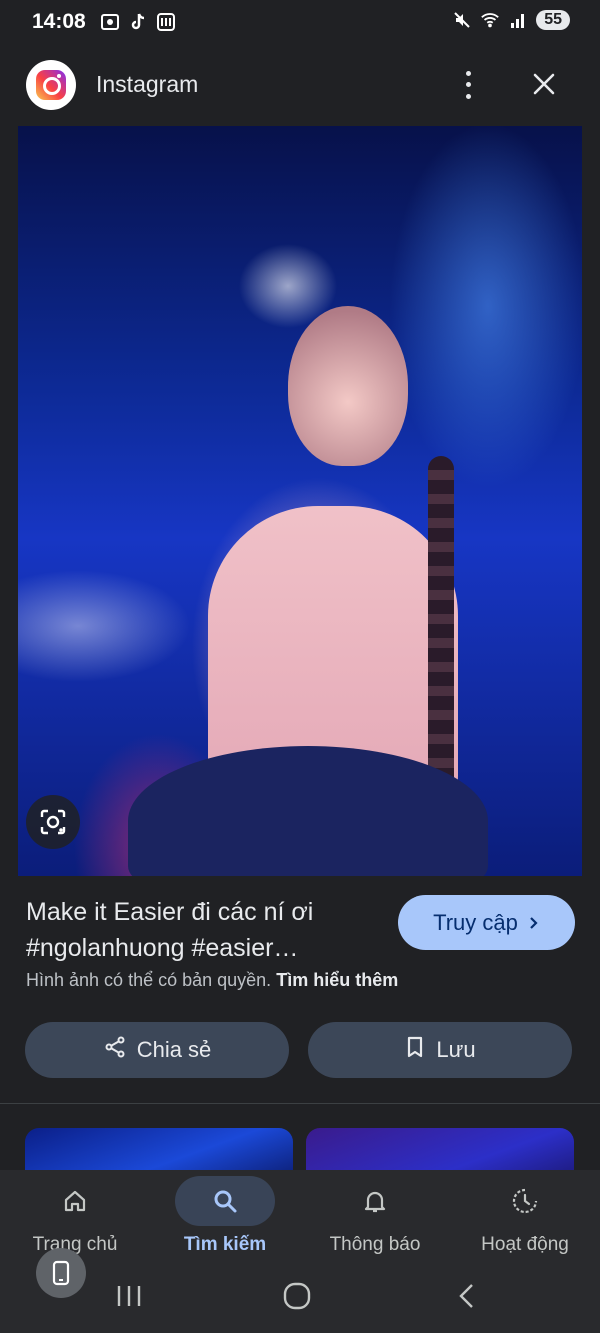  I want to click on home-button-icon, so click(297, 1298).